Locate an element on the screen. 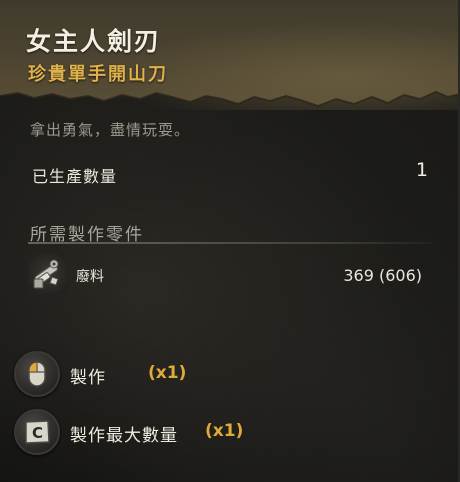 This screenshot has height=482, width=460. craft-max-action: C 製作最大數量 (x1) is located at coordinates (154, 432).